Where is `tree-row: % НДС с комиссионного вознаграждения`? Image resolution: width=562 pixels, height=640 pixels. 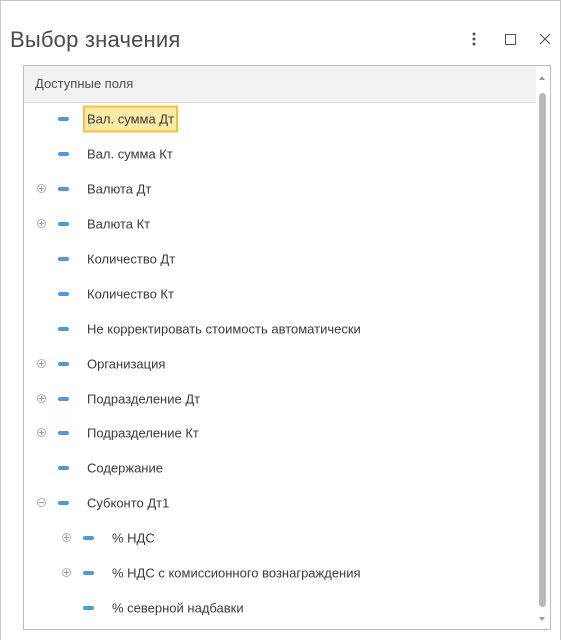
tree-row: % НДС с комиссионного вознаграждения is located at coordinates (280, 573).